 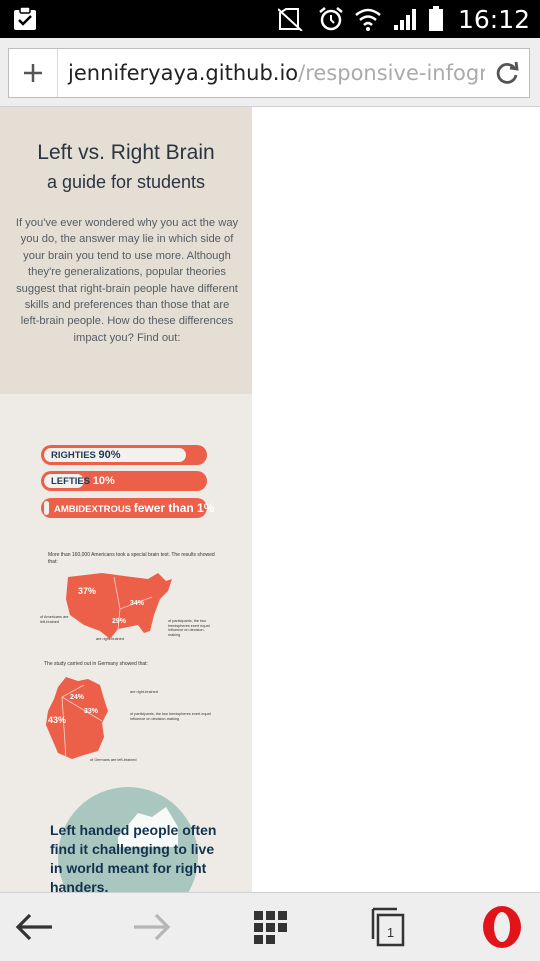 What do you see at coordinates (391, 73) in the screenshot?
I see `url-path: /responsive-infographi` at bounding box center [391, 73].